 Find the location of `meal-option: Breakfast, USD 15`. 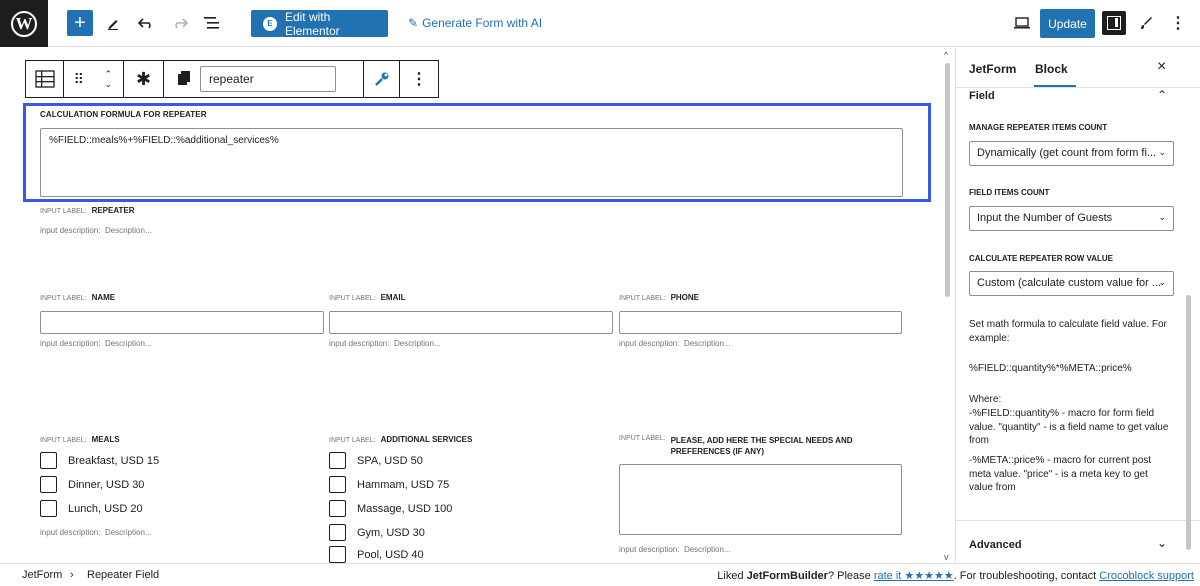

meal-option: Breakfast, USD 15 is located at coordinates (99, 460).